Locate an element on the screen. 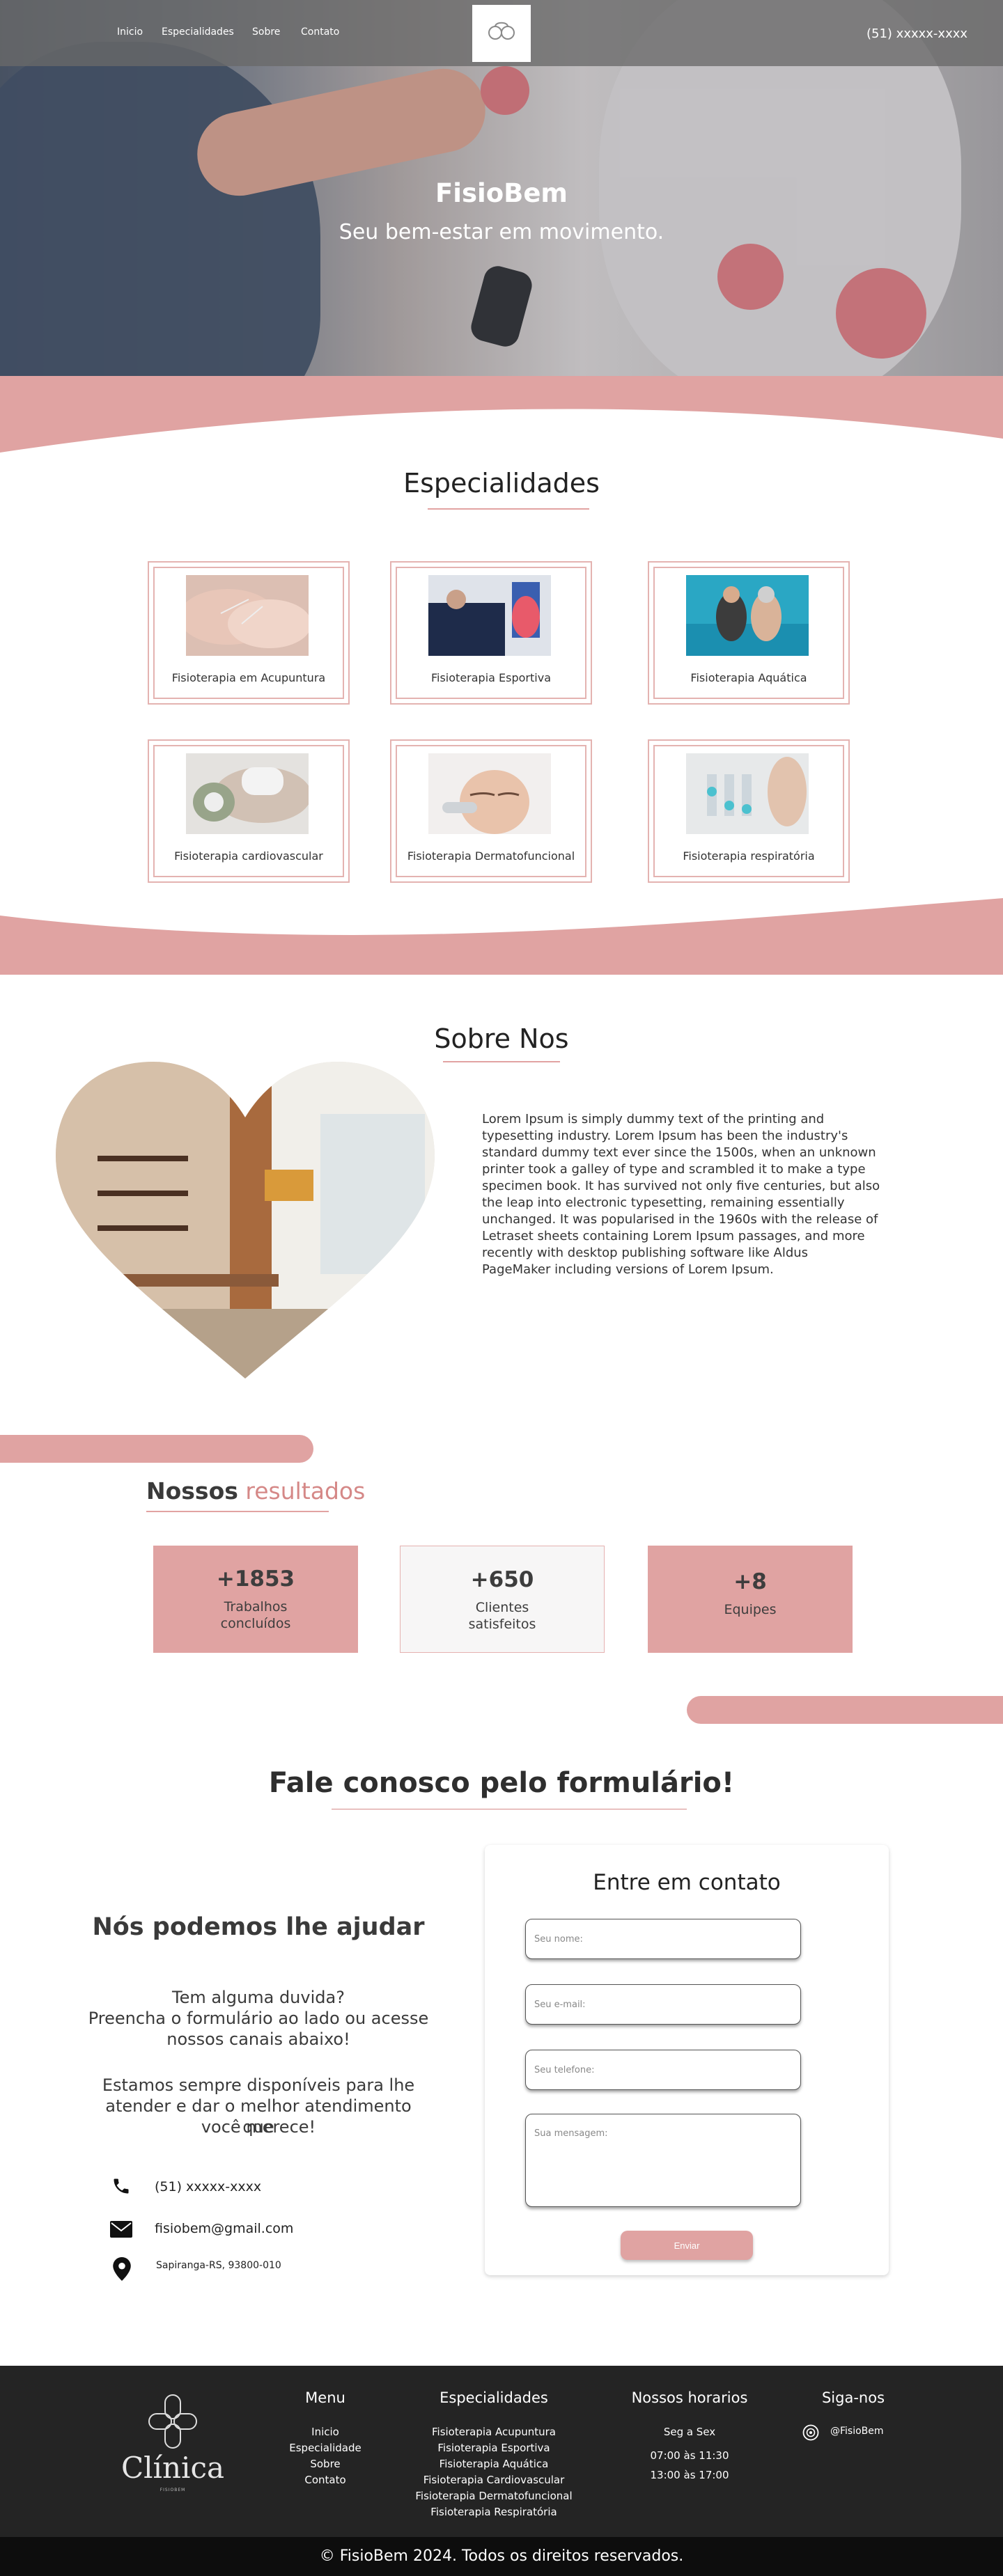 This screenshot has width=1003, height=2576. footer-hours-title: Nossos horarios is located at coordinates (689, 2397).